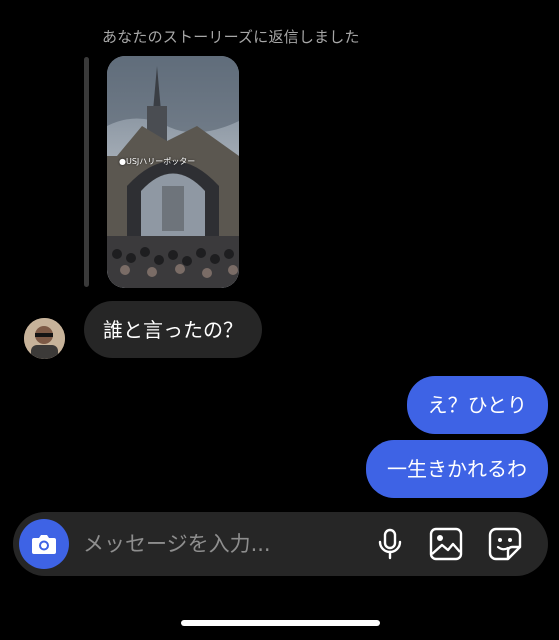 This screenshot has width=559, height=640. What do you see at coordinates (477, 405) in the screenshot?
I see `outgoing-message: え？ひとり` at bounding box center [477, 405].